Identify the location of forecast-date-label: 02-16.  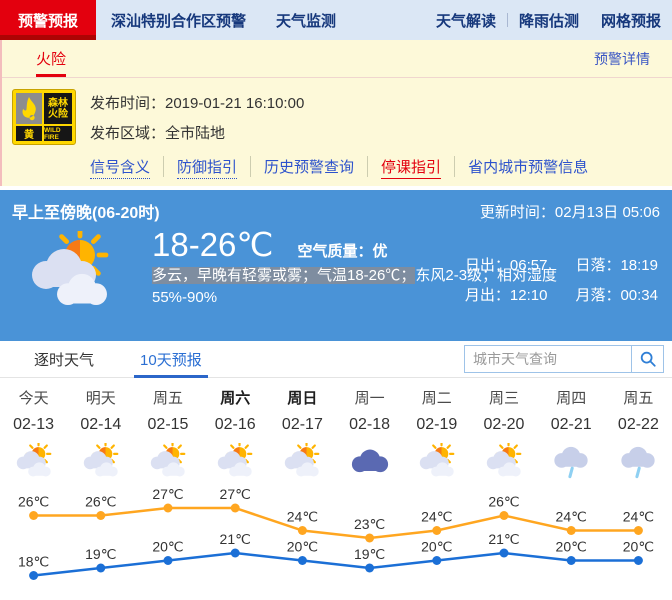
(235, 424).